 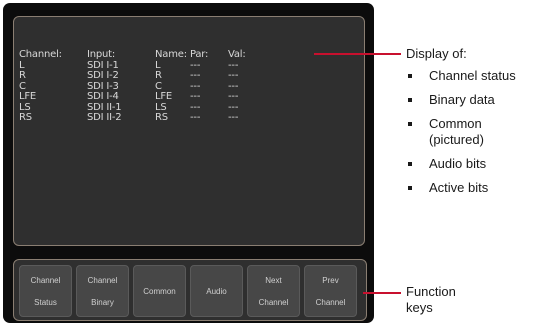 I want to click on audio-button: Audio, so click(x=216, y=291).